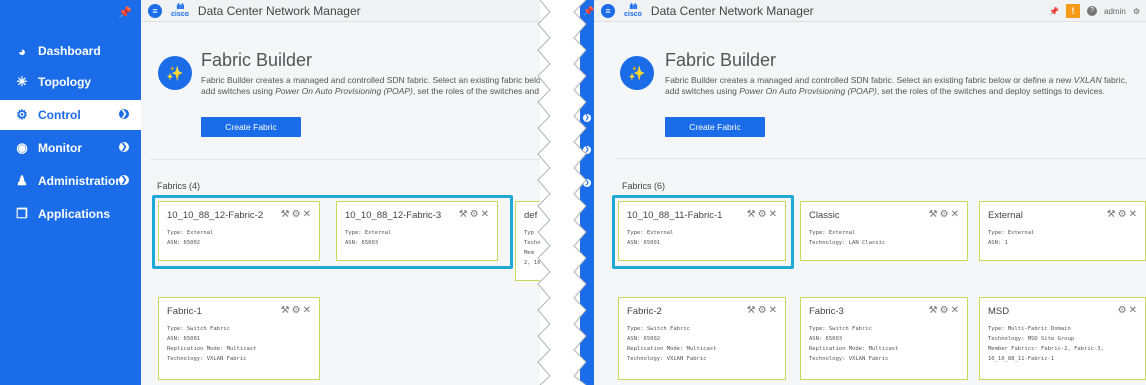  Describe the element at coordinates (368, 238) in the screenshot. I see `fabric-details: Type: External ASN: 65003` at that location.